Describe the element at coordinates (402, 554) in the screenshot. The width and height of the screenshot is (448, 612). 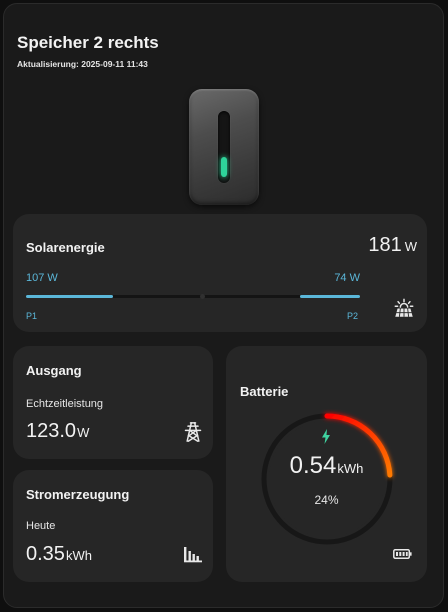
I see `battery-icon` at that location.